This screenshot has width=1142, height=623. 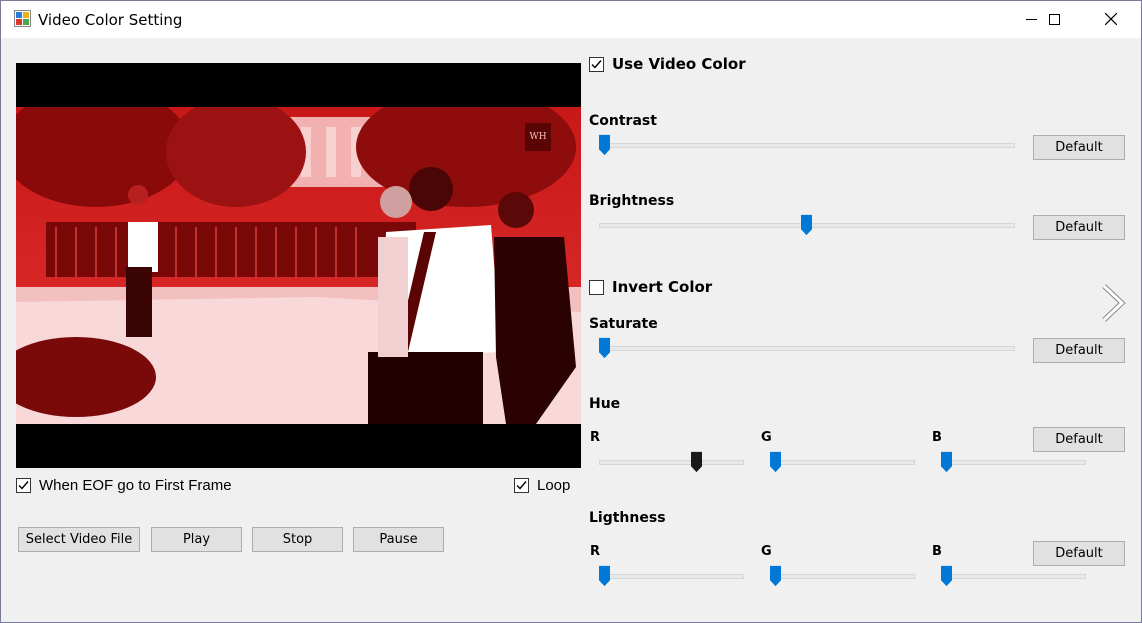 I want to click on maximize-icon, so click(x=1054, y=19).